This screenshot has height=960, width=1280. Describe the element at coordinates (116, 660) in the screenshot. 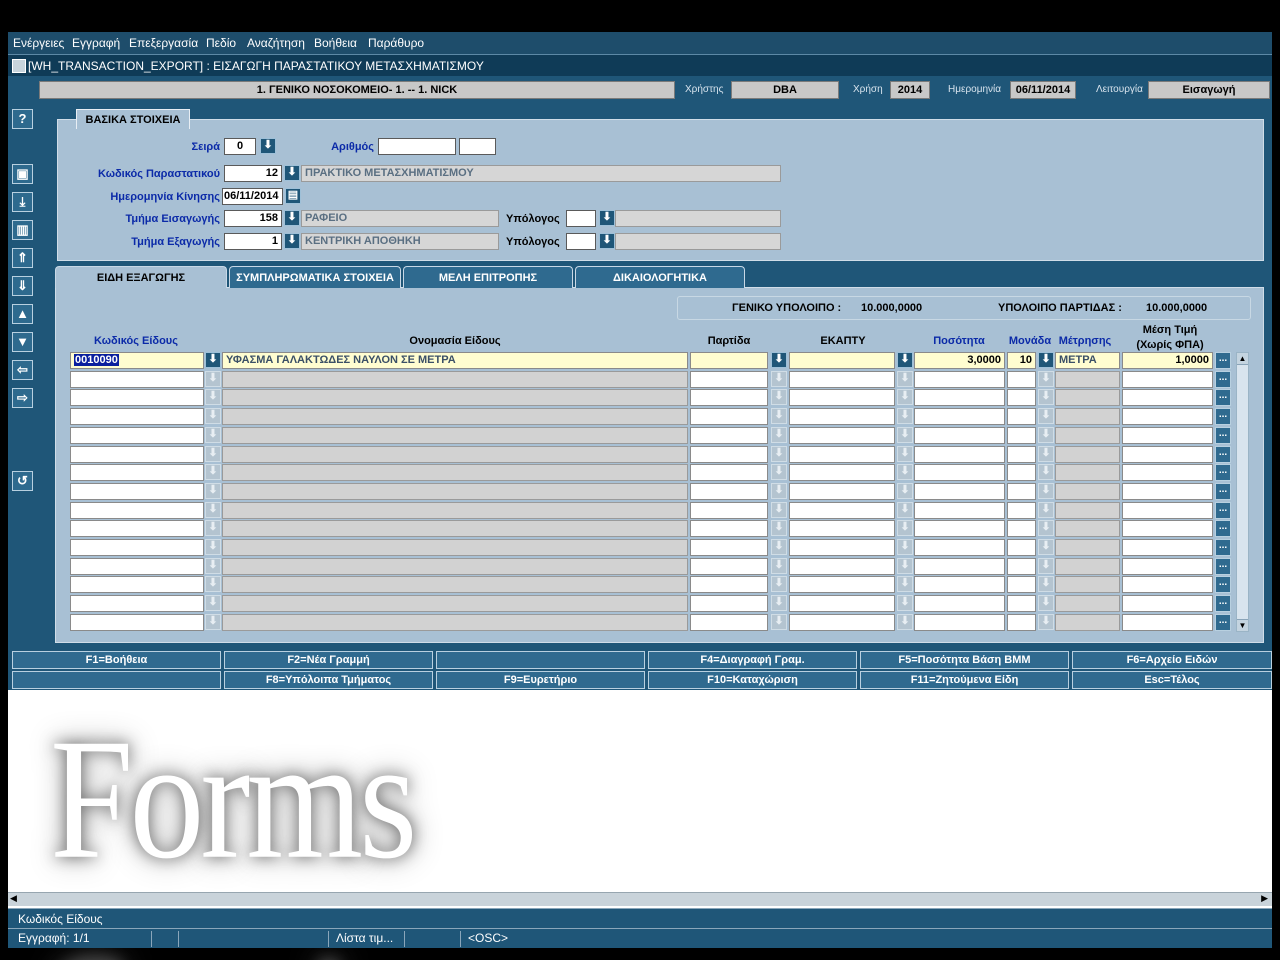

I see `fkey-f1: F1=Βοήθεια` at that location.